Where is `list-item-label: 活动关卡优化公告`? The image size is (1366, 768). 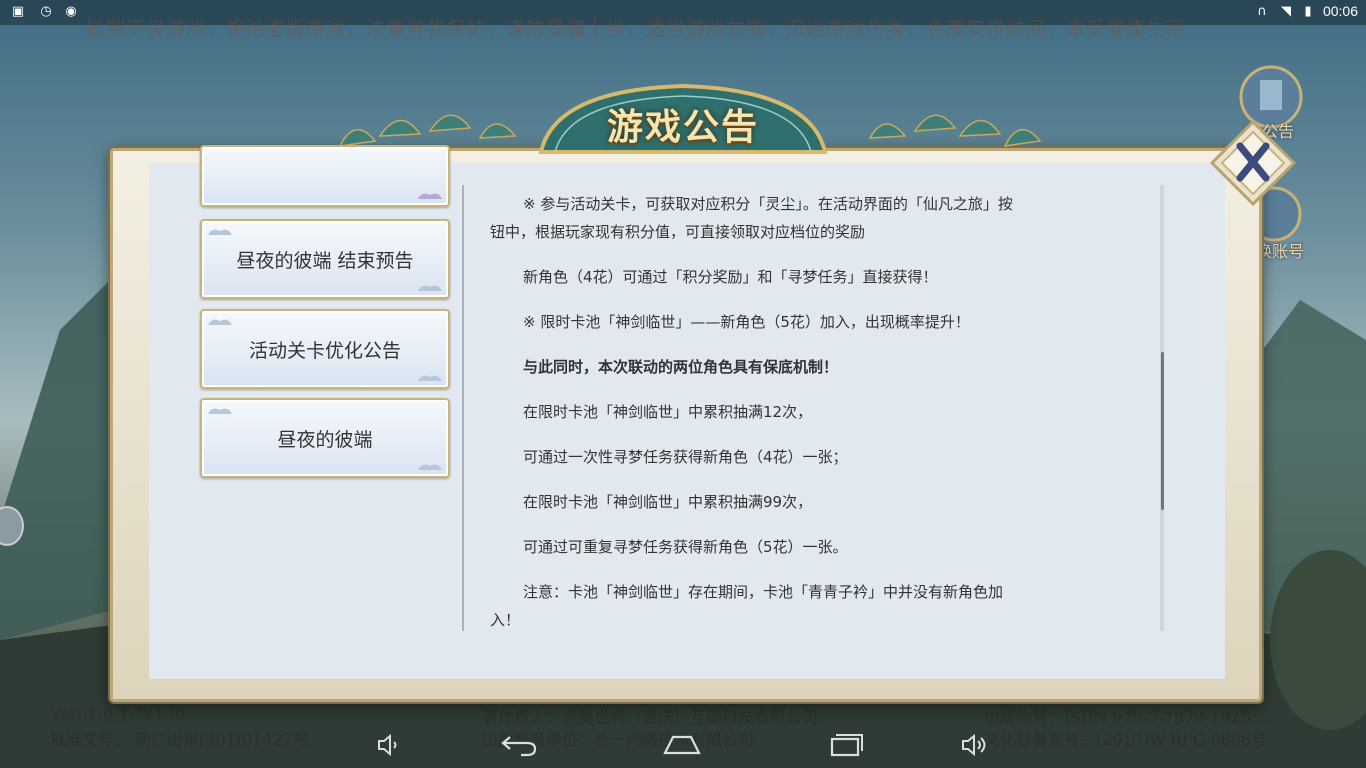 list-item-label: 活动关卡优化公告 is located at coordinates (324, 350).